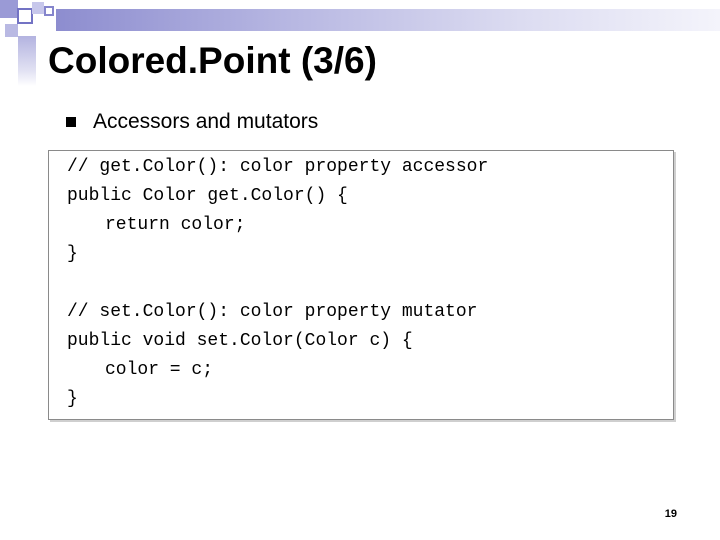 Image resolution: width=720 pixels, height=540 pixels. I want to click on code-line: color = c;, so click(159, 370).